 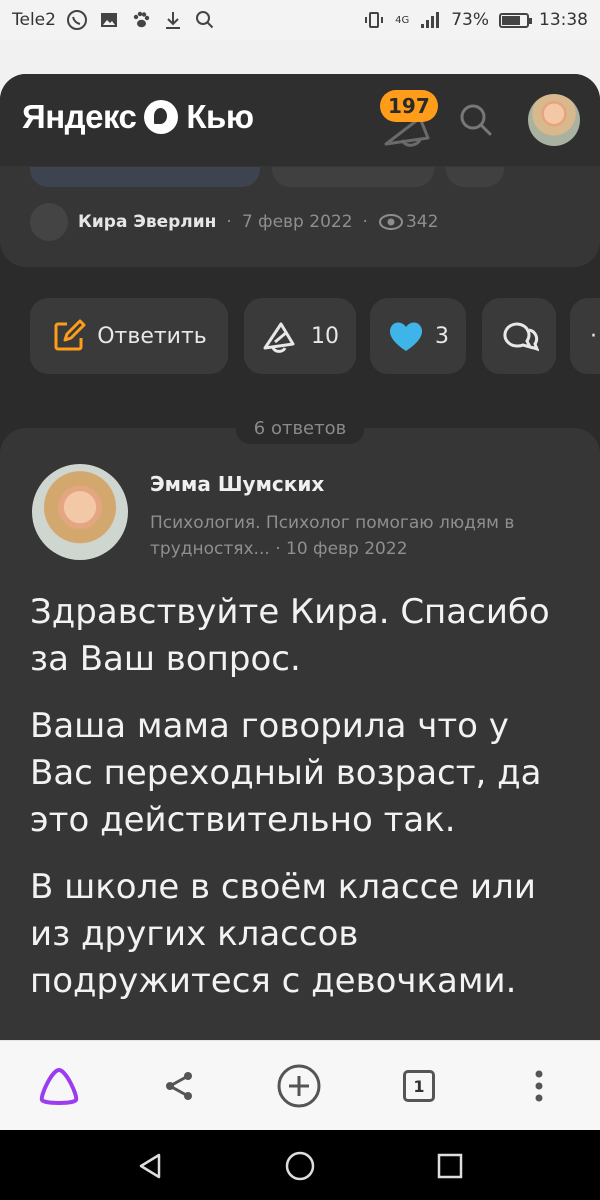 I want to click on whatsapp-icon, so click(x=77, y=20).